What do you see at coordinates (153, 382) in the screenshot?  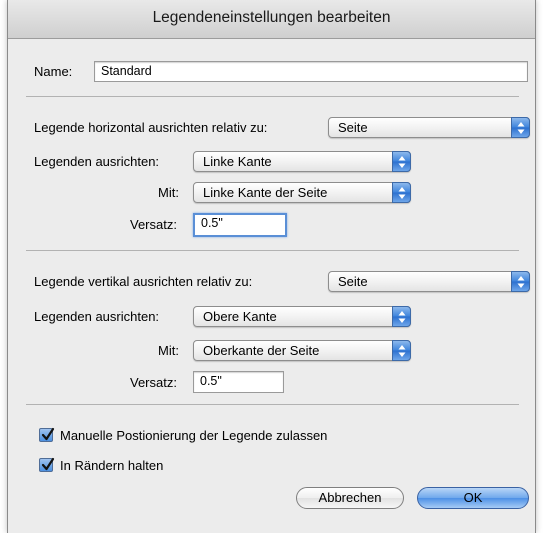 I see `vertical-offset-label: Versatz:` at bounding box center [153, 382].